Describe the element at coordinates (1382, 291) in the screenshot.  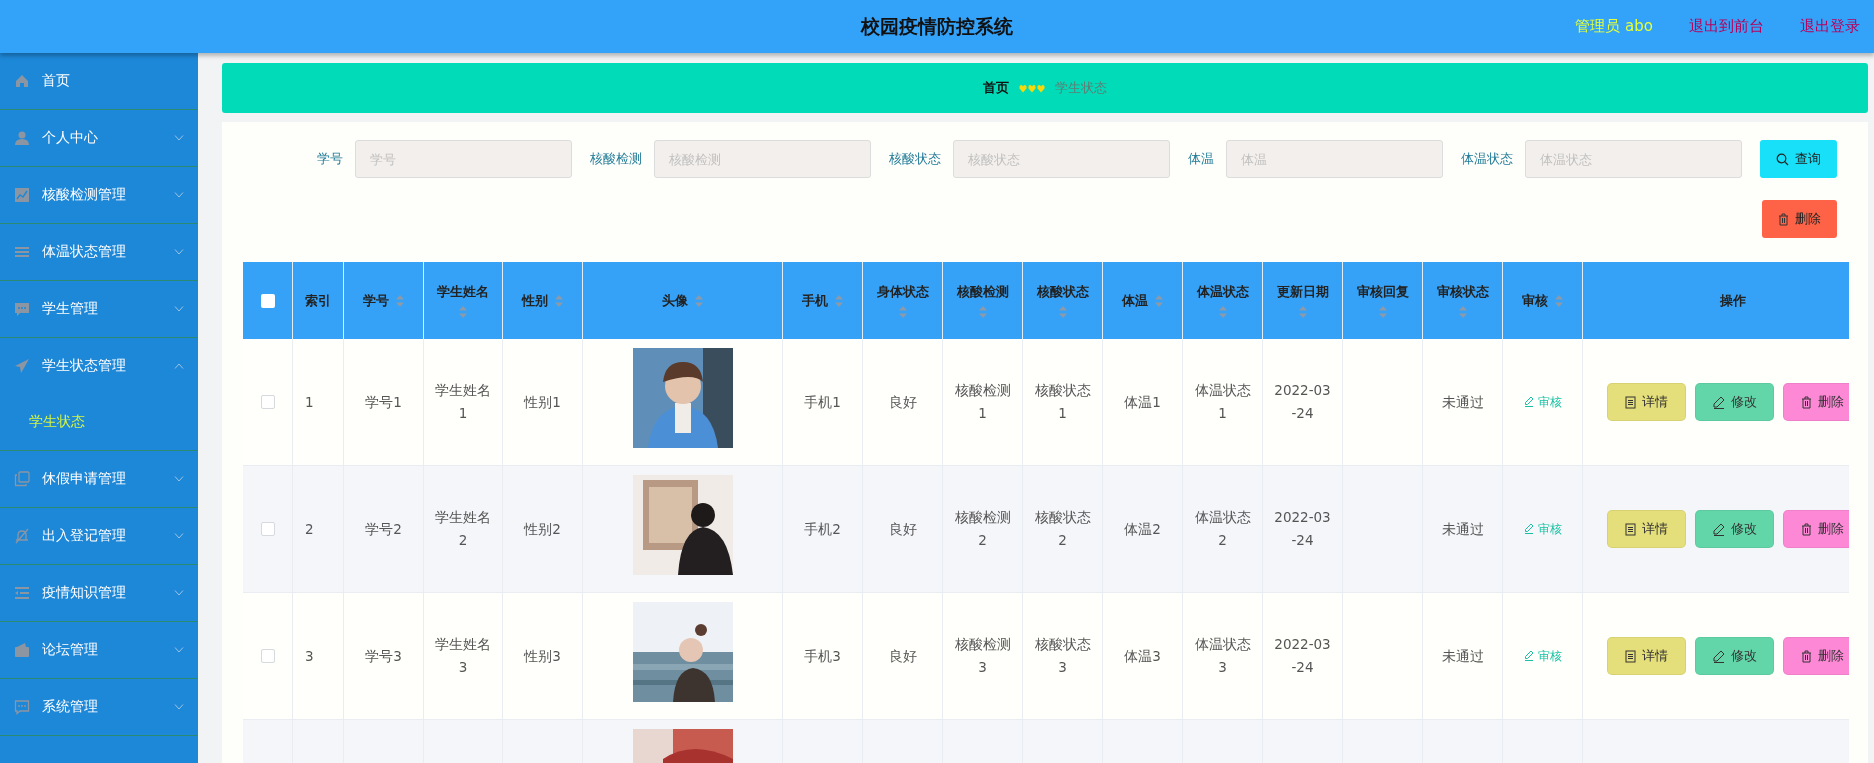
I see `column-header: 审核回复` at that location.